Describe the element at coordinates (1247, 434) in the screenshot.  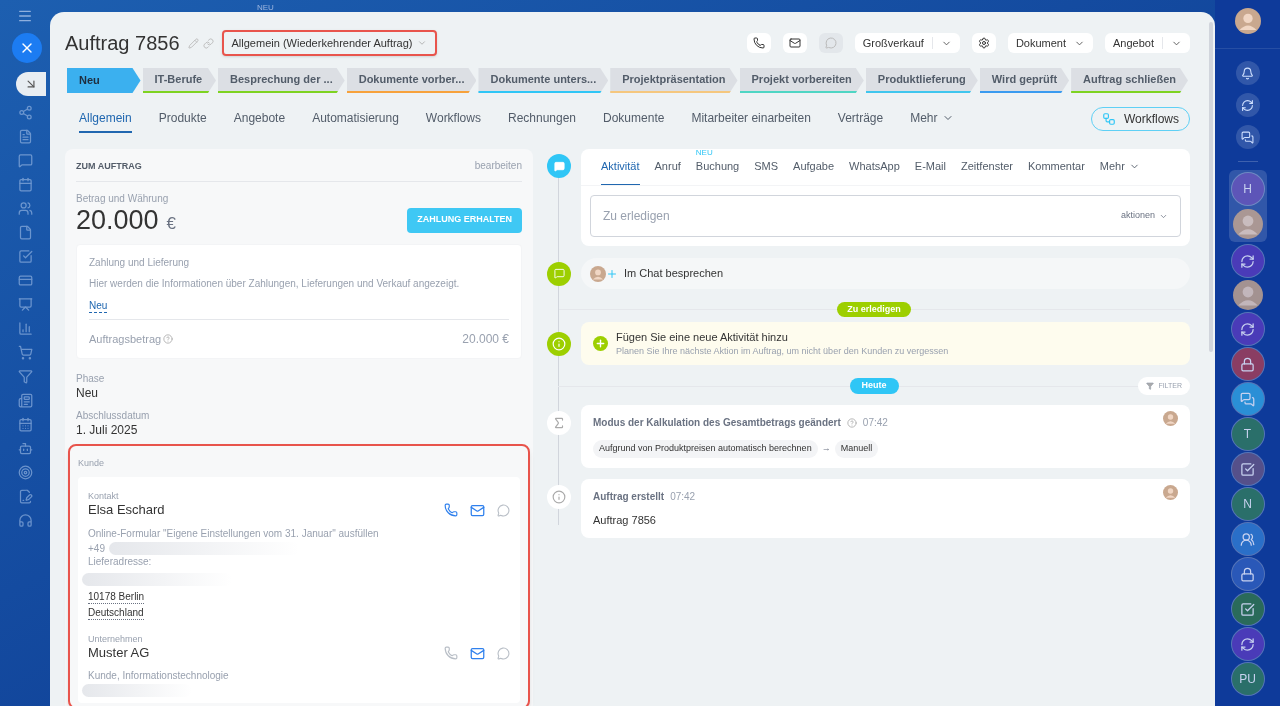
I see `user-avatar: T` at that location.